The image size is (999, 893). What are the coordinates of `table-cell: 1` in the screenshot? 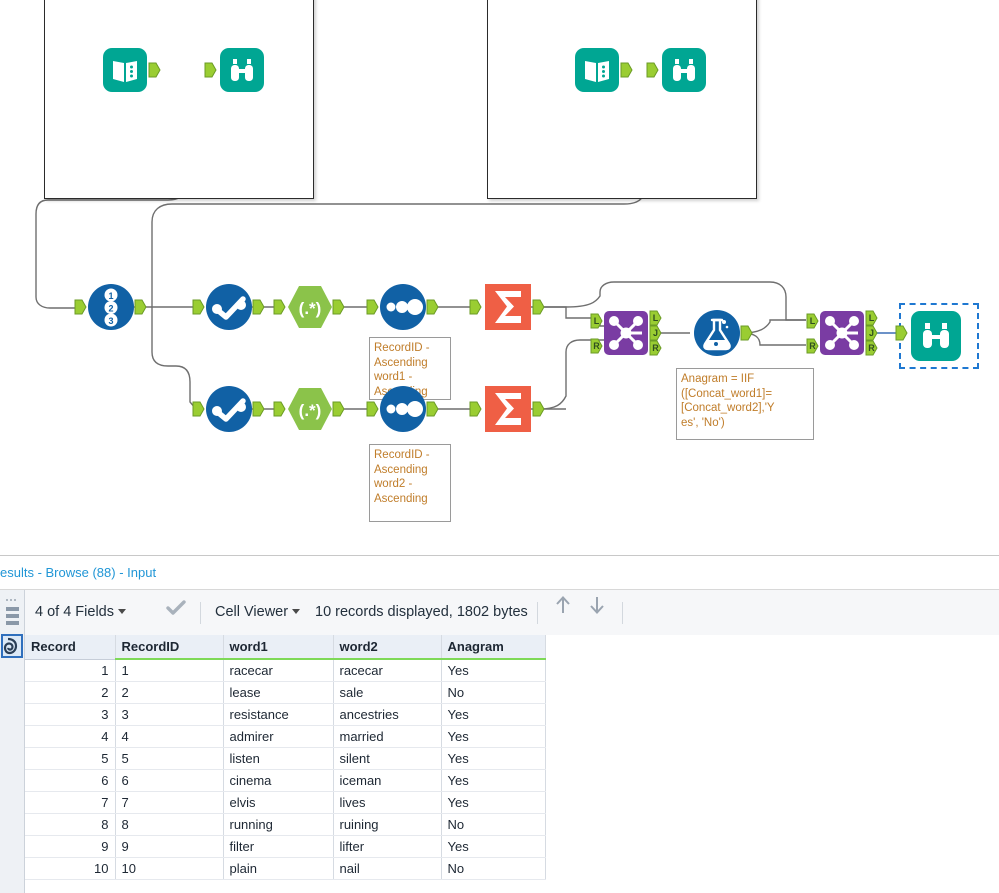 It's located at (169, 670).